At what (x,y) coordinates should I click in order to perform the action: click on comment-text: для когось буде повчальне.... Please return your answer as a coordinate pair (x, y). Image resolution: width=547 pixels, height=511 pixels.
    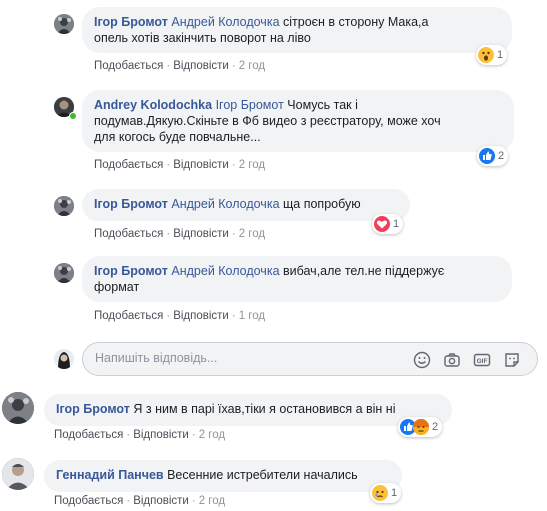
    Looking at the image, I should click on (177, 137).